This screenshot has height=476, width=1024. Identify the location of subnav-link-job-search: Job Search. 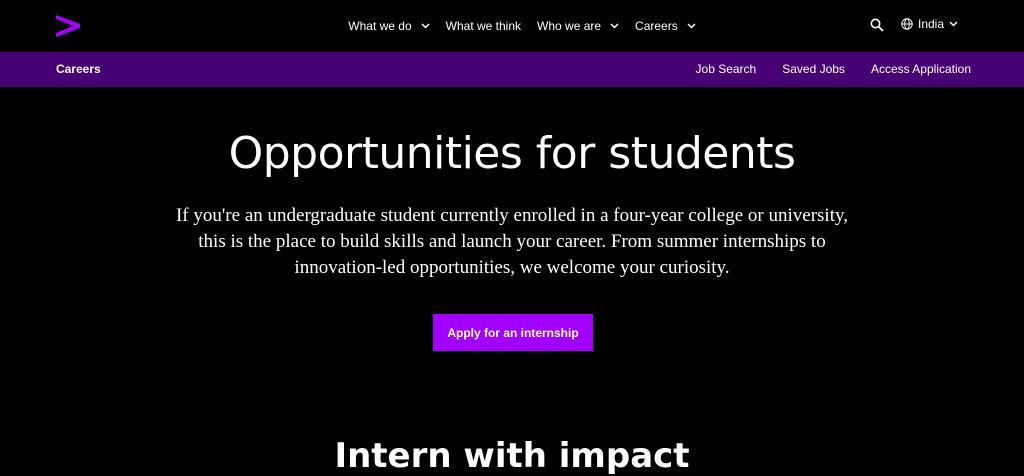
(726, 69).